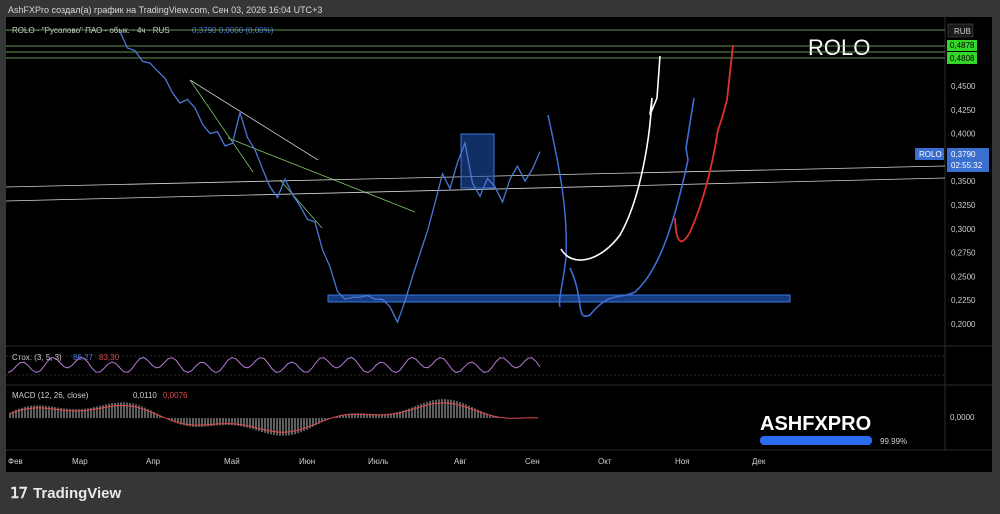  What do you see at coordinates (153, 461) in the screenshot?
I see `time-tick-2: Апр` at bounding box center [153, 461].